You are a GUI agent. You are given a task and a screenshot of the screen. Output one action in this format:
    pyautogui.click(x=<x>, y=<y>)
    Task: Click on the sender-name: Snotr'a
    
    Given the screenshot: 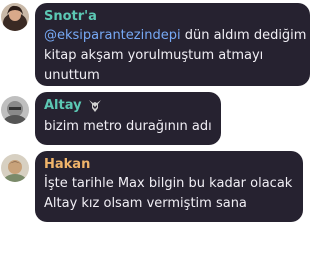 What is the action you would take?
    pyautogui.click(x=172, y=16)
    